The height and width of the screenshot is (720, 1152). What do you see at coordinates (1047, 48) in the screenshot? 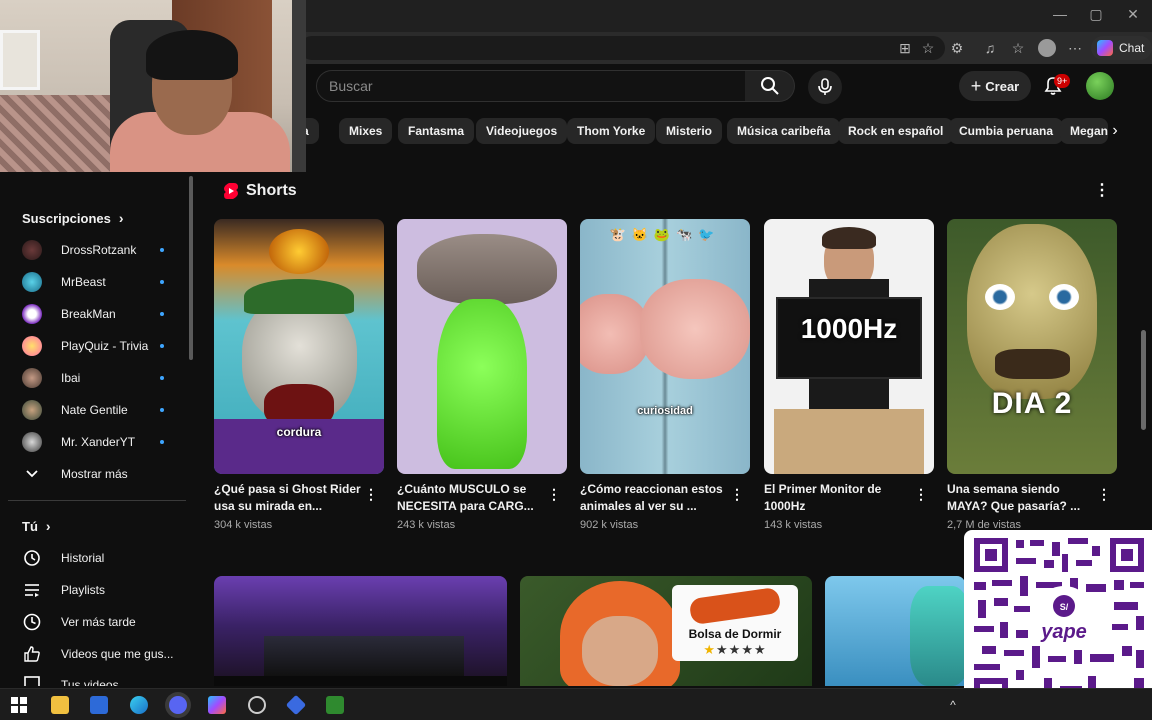
I see `browser-profile-avatar` at bounding box center [1047, 48].